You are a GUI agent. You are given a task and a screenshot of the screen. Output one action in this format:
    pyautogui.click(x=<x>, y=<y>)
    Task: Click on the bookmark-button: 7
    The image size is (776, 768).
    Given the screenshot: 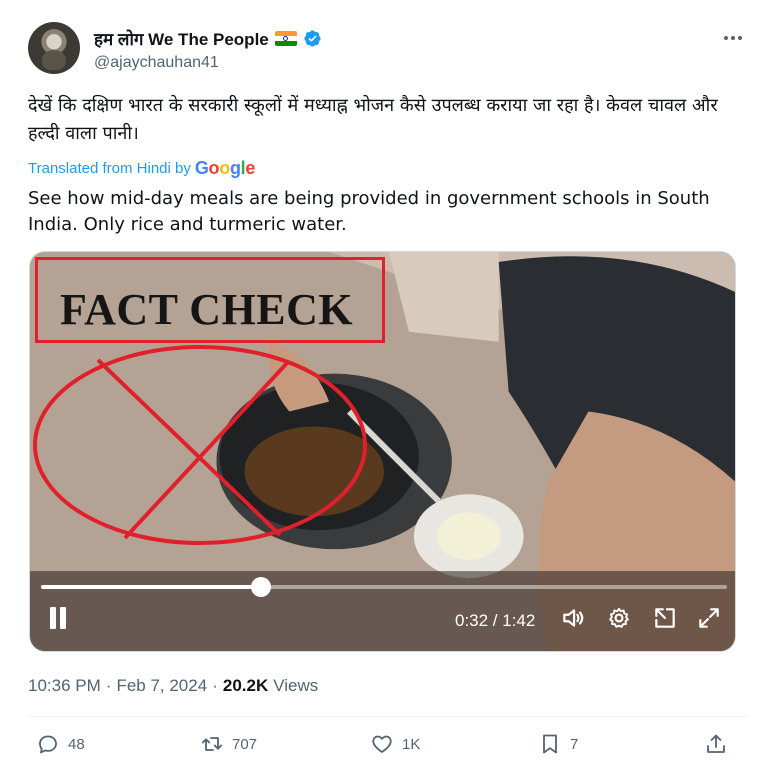 What is the action you would take?
    pyautogui.click(x=558, y=744)
    